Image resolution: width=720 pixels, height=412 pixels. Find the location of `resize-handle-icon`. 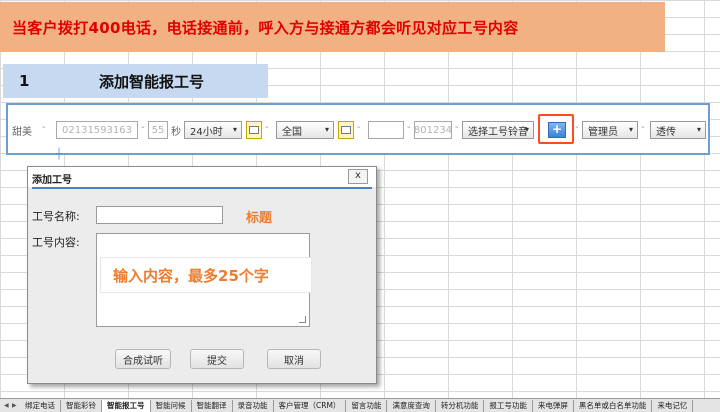

resize-handle-icon is located at coordinates (302, 319).